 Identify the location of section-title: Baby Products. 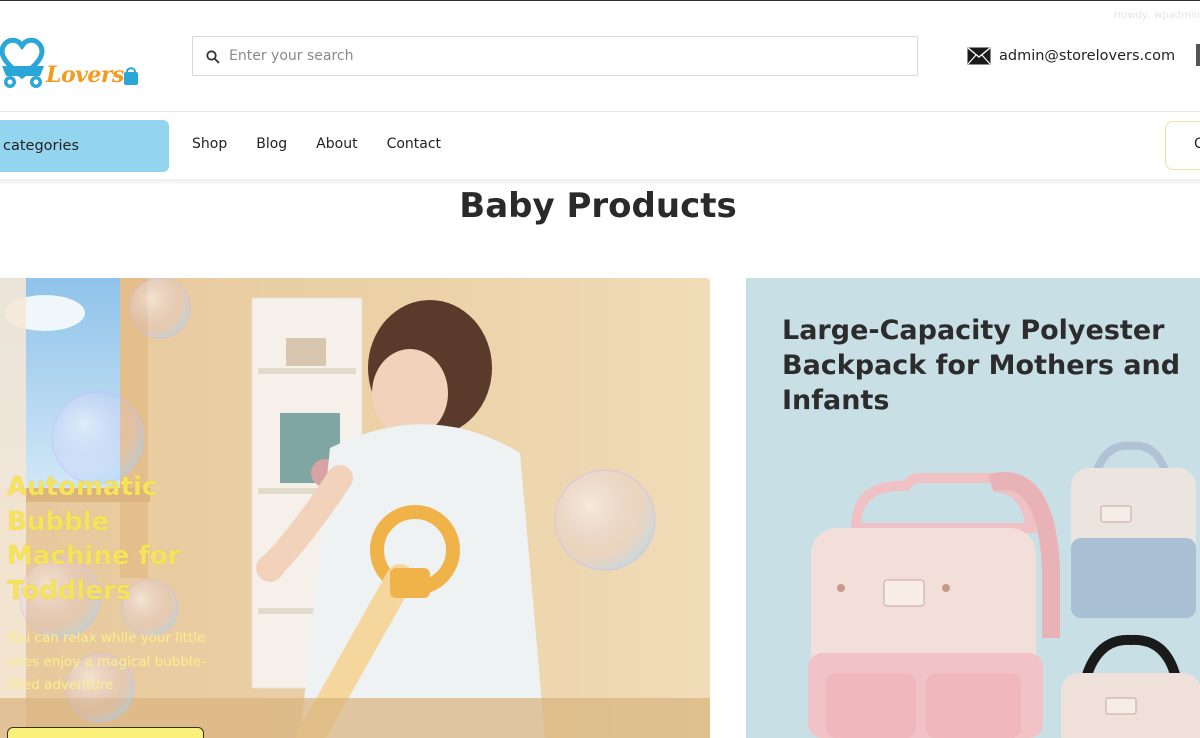
(598, 206).